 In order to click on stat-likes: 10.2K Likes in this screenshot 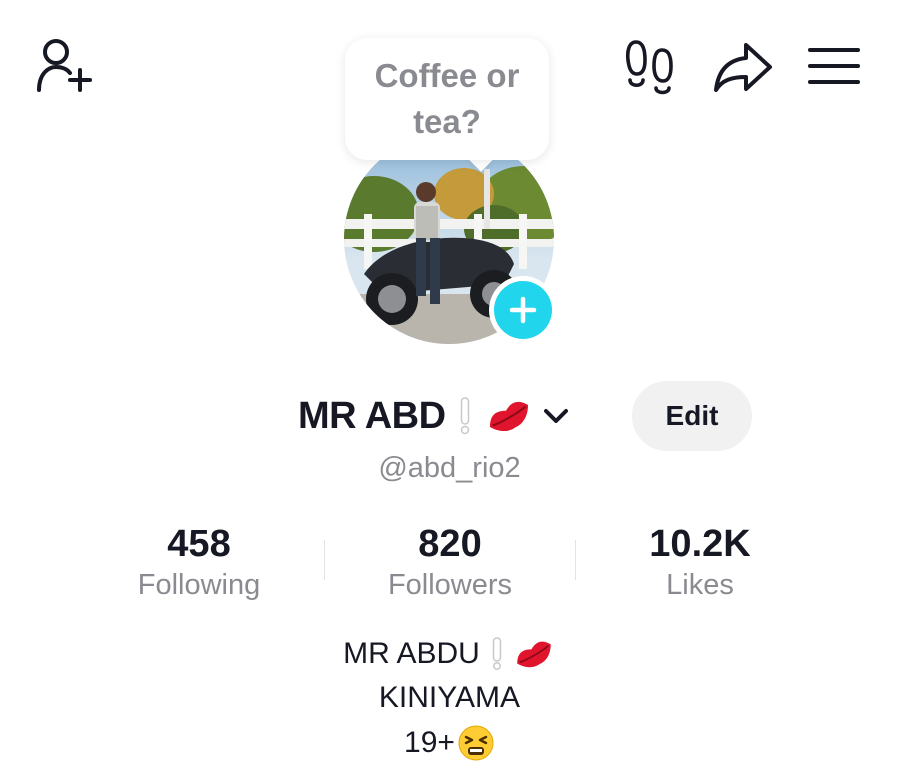, I will do `click(700, 563)`.